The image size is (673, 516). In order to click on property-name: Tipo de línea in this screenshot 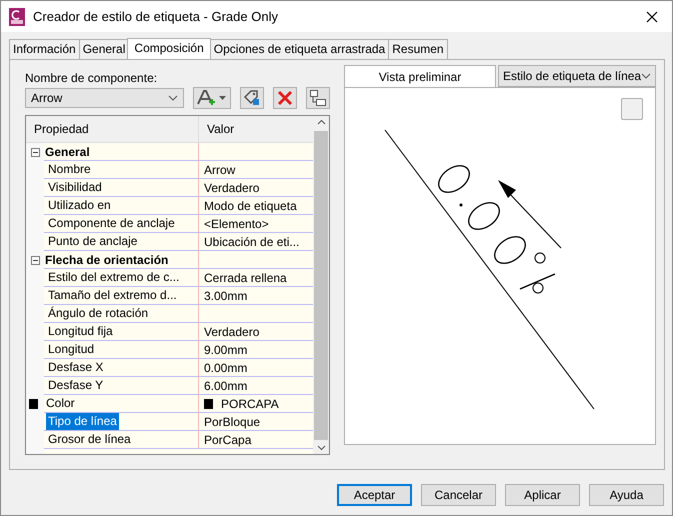, I will do `click(82, 421)`.